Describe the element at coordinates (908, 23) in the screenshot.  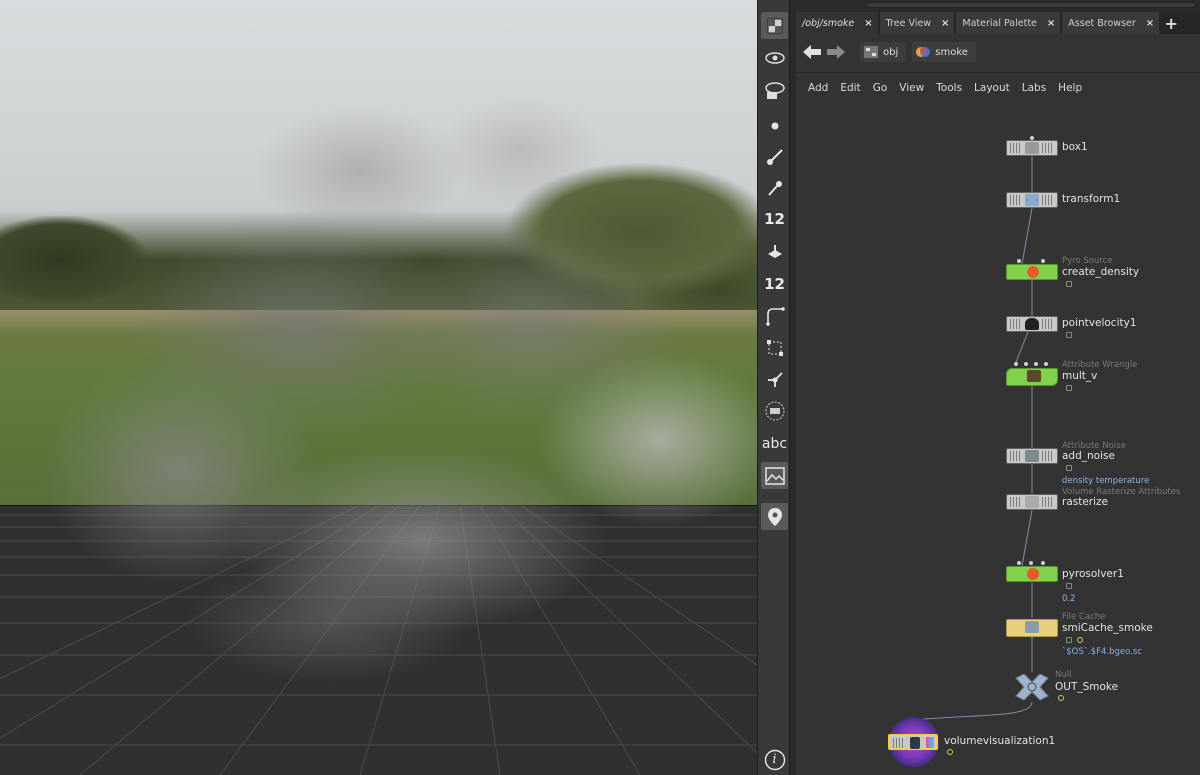
I see `tab-label: Tree View` at that location.